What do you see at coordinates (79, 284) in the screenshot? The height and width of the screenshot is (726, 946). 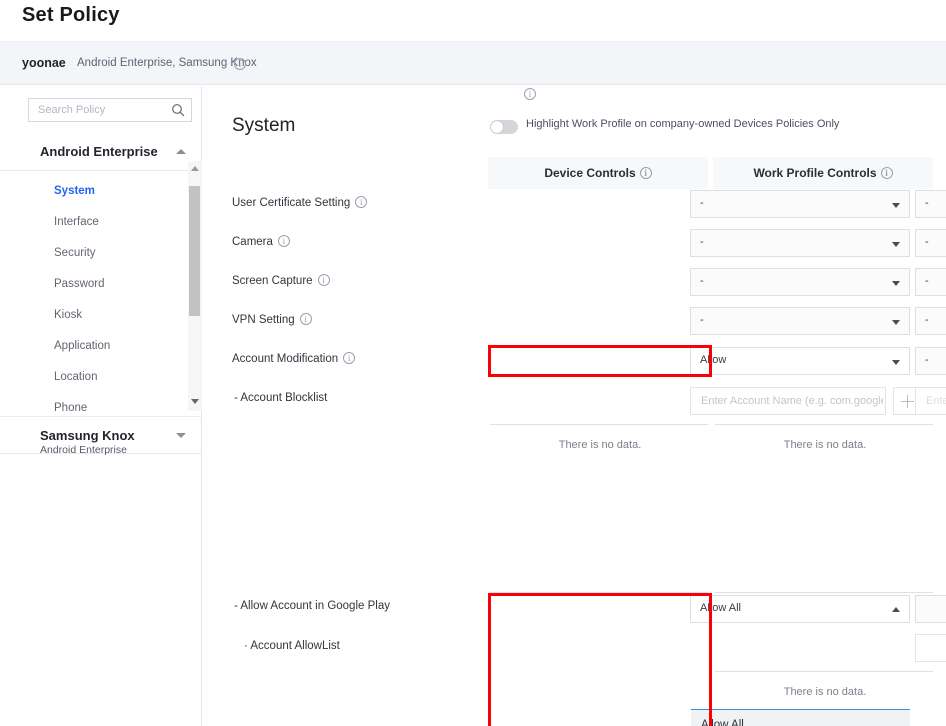 I see `sidebar-item-password: Password` at bounding box center [79, 284].